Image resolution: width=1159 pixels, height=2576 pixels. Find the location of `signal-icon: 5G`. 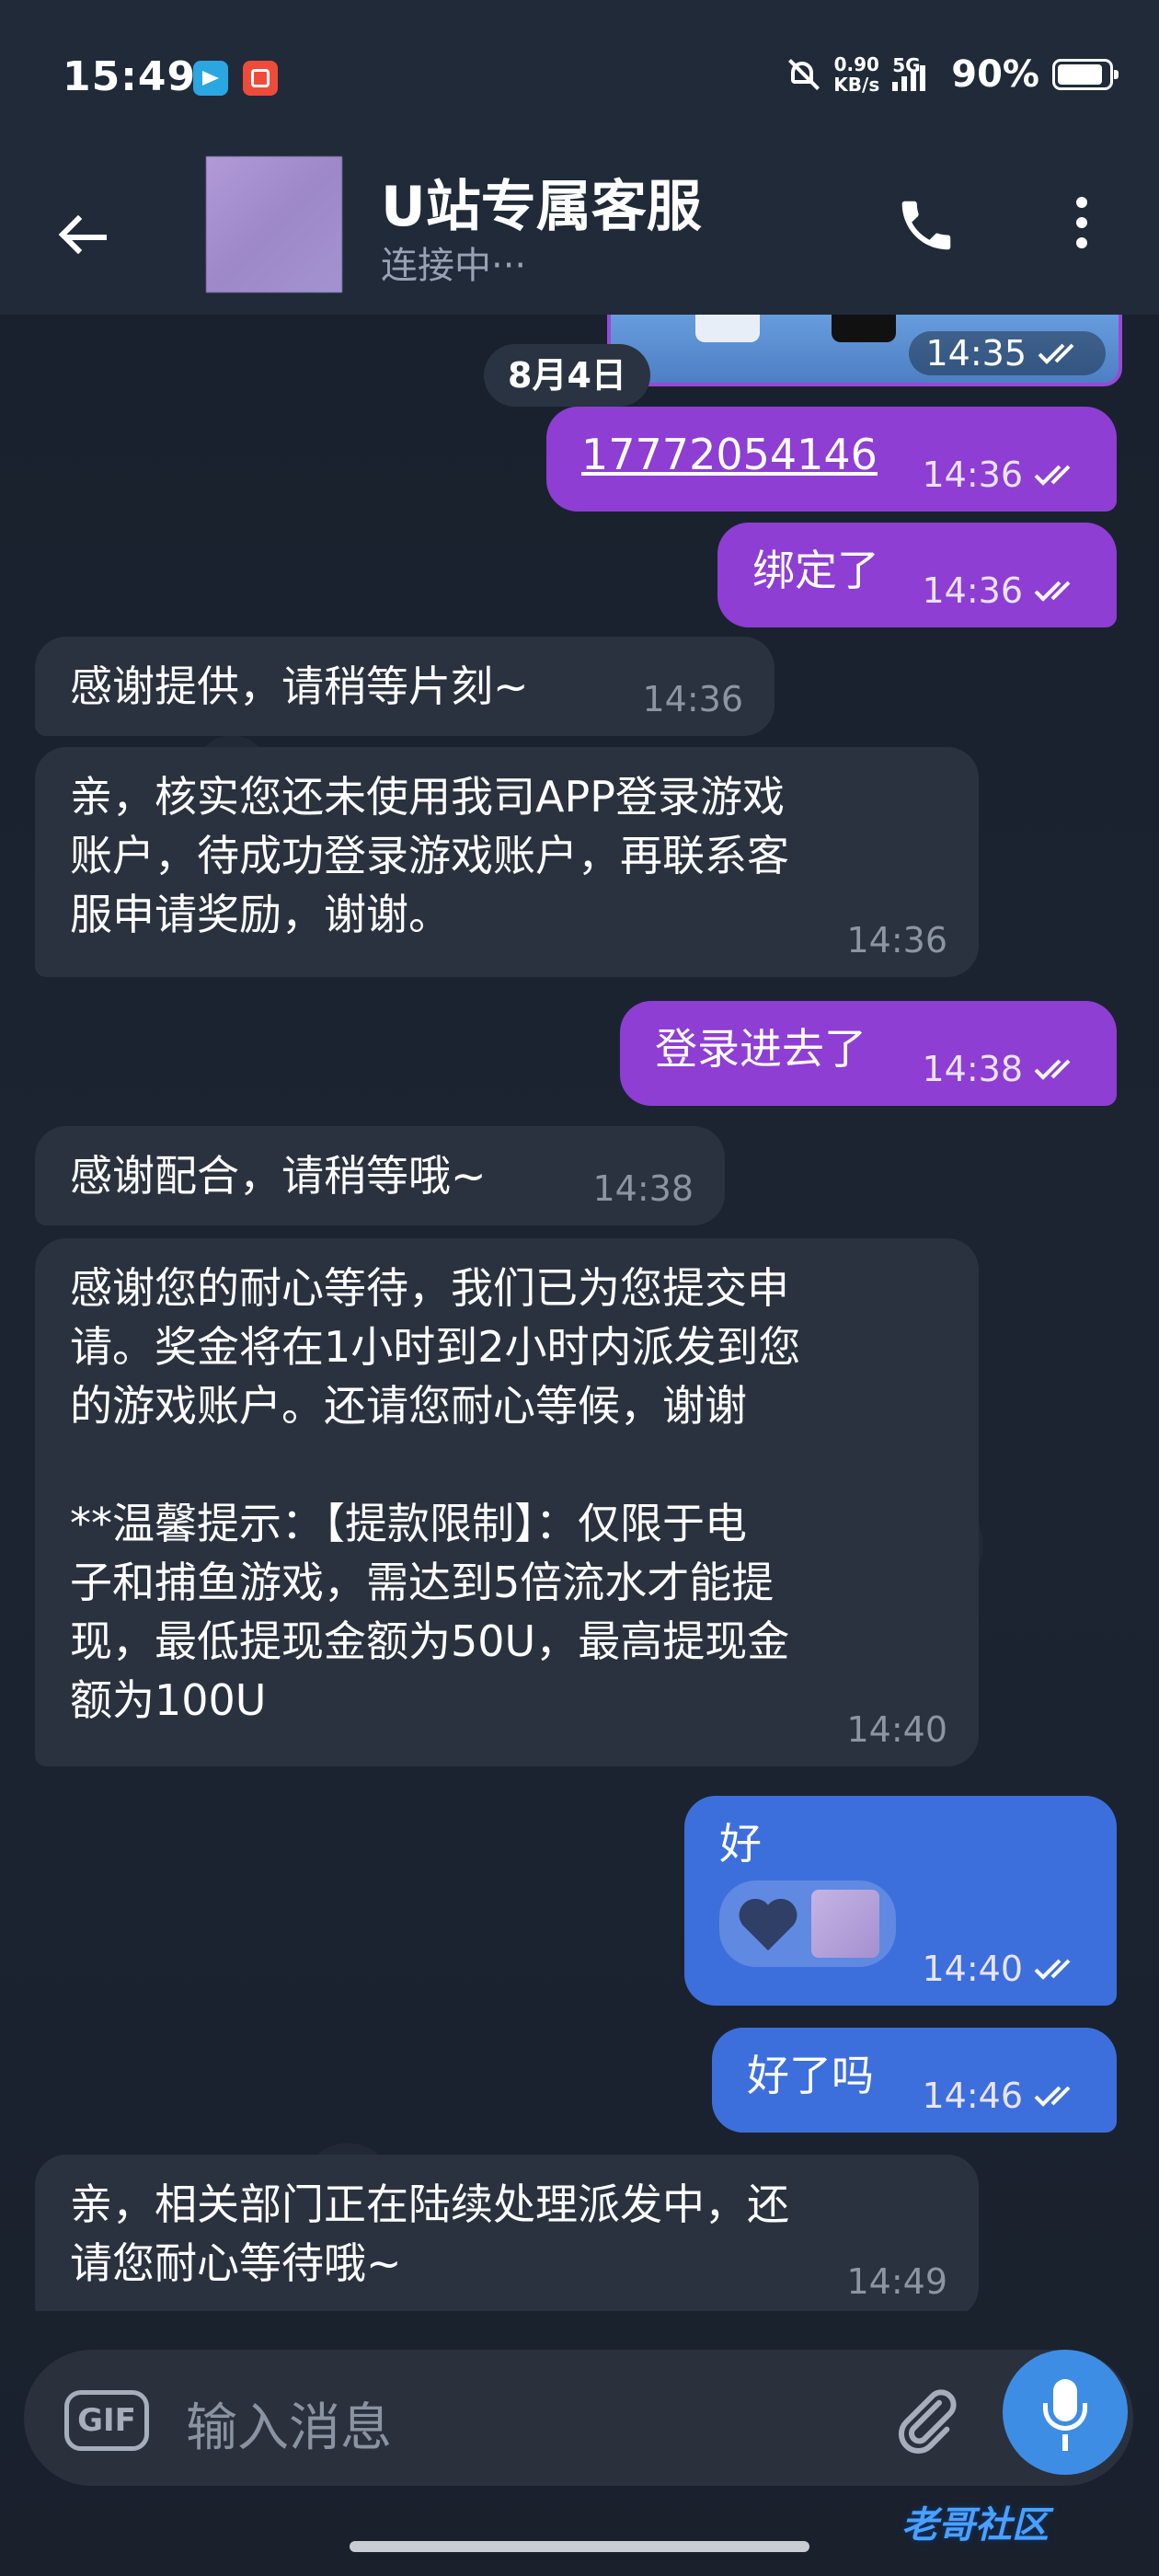

signal-icon: 5G is located at coordinates (915, 74).